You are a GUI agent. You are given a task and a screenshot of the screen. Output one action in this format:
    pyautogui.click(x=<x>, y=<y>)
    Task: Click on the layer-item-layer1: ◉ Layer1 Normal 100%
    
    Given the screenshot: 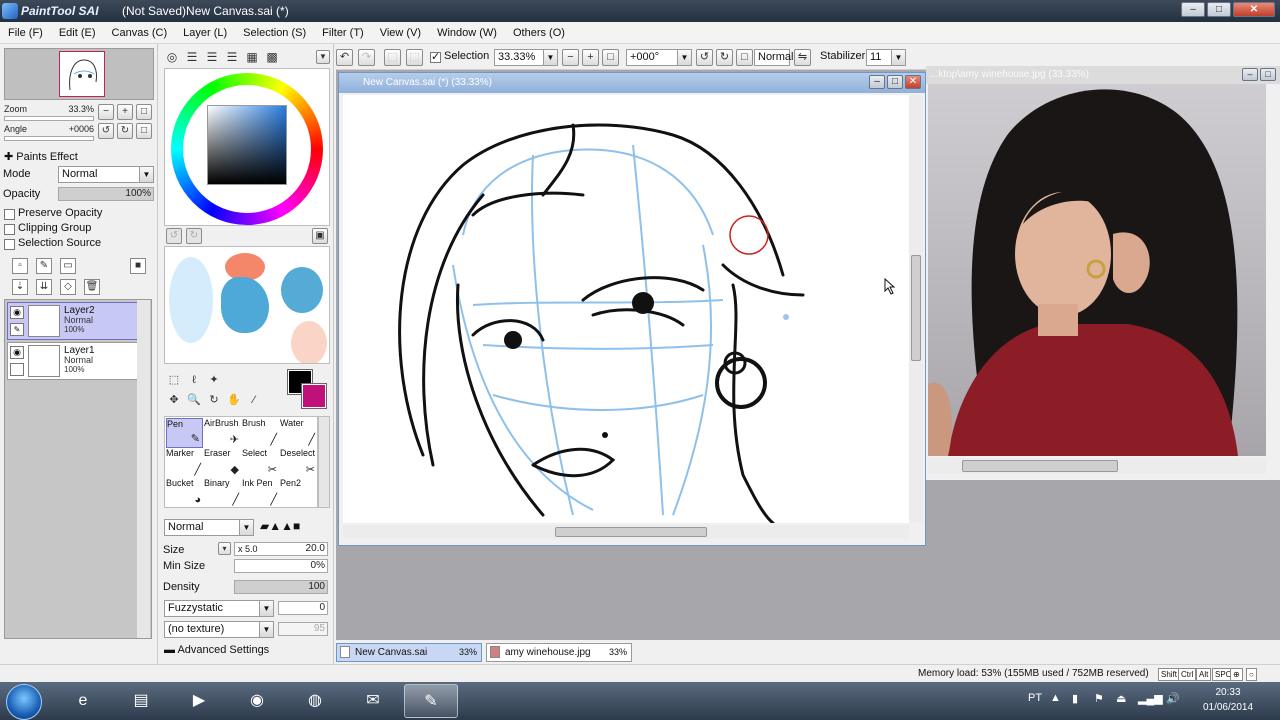 What is the action you would take?
    pyautogui.click(x=73, y=361)
    